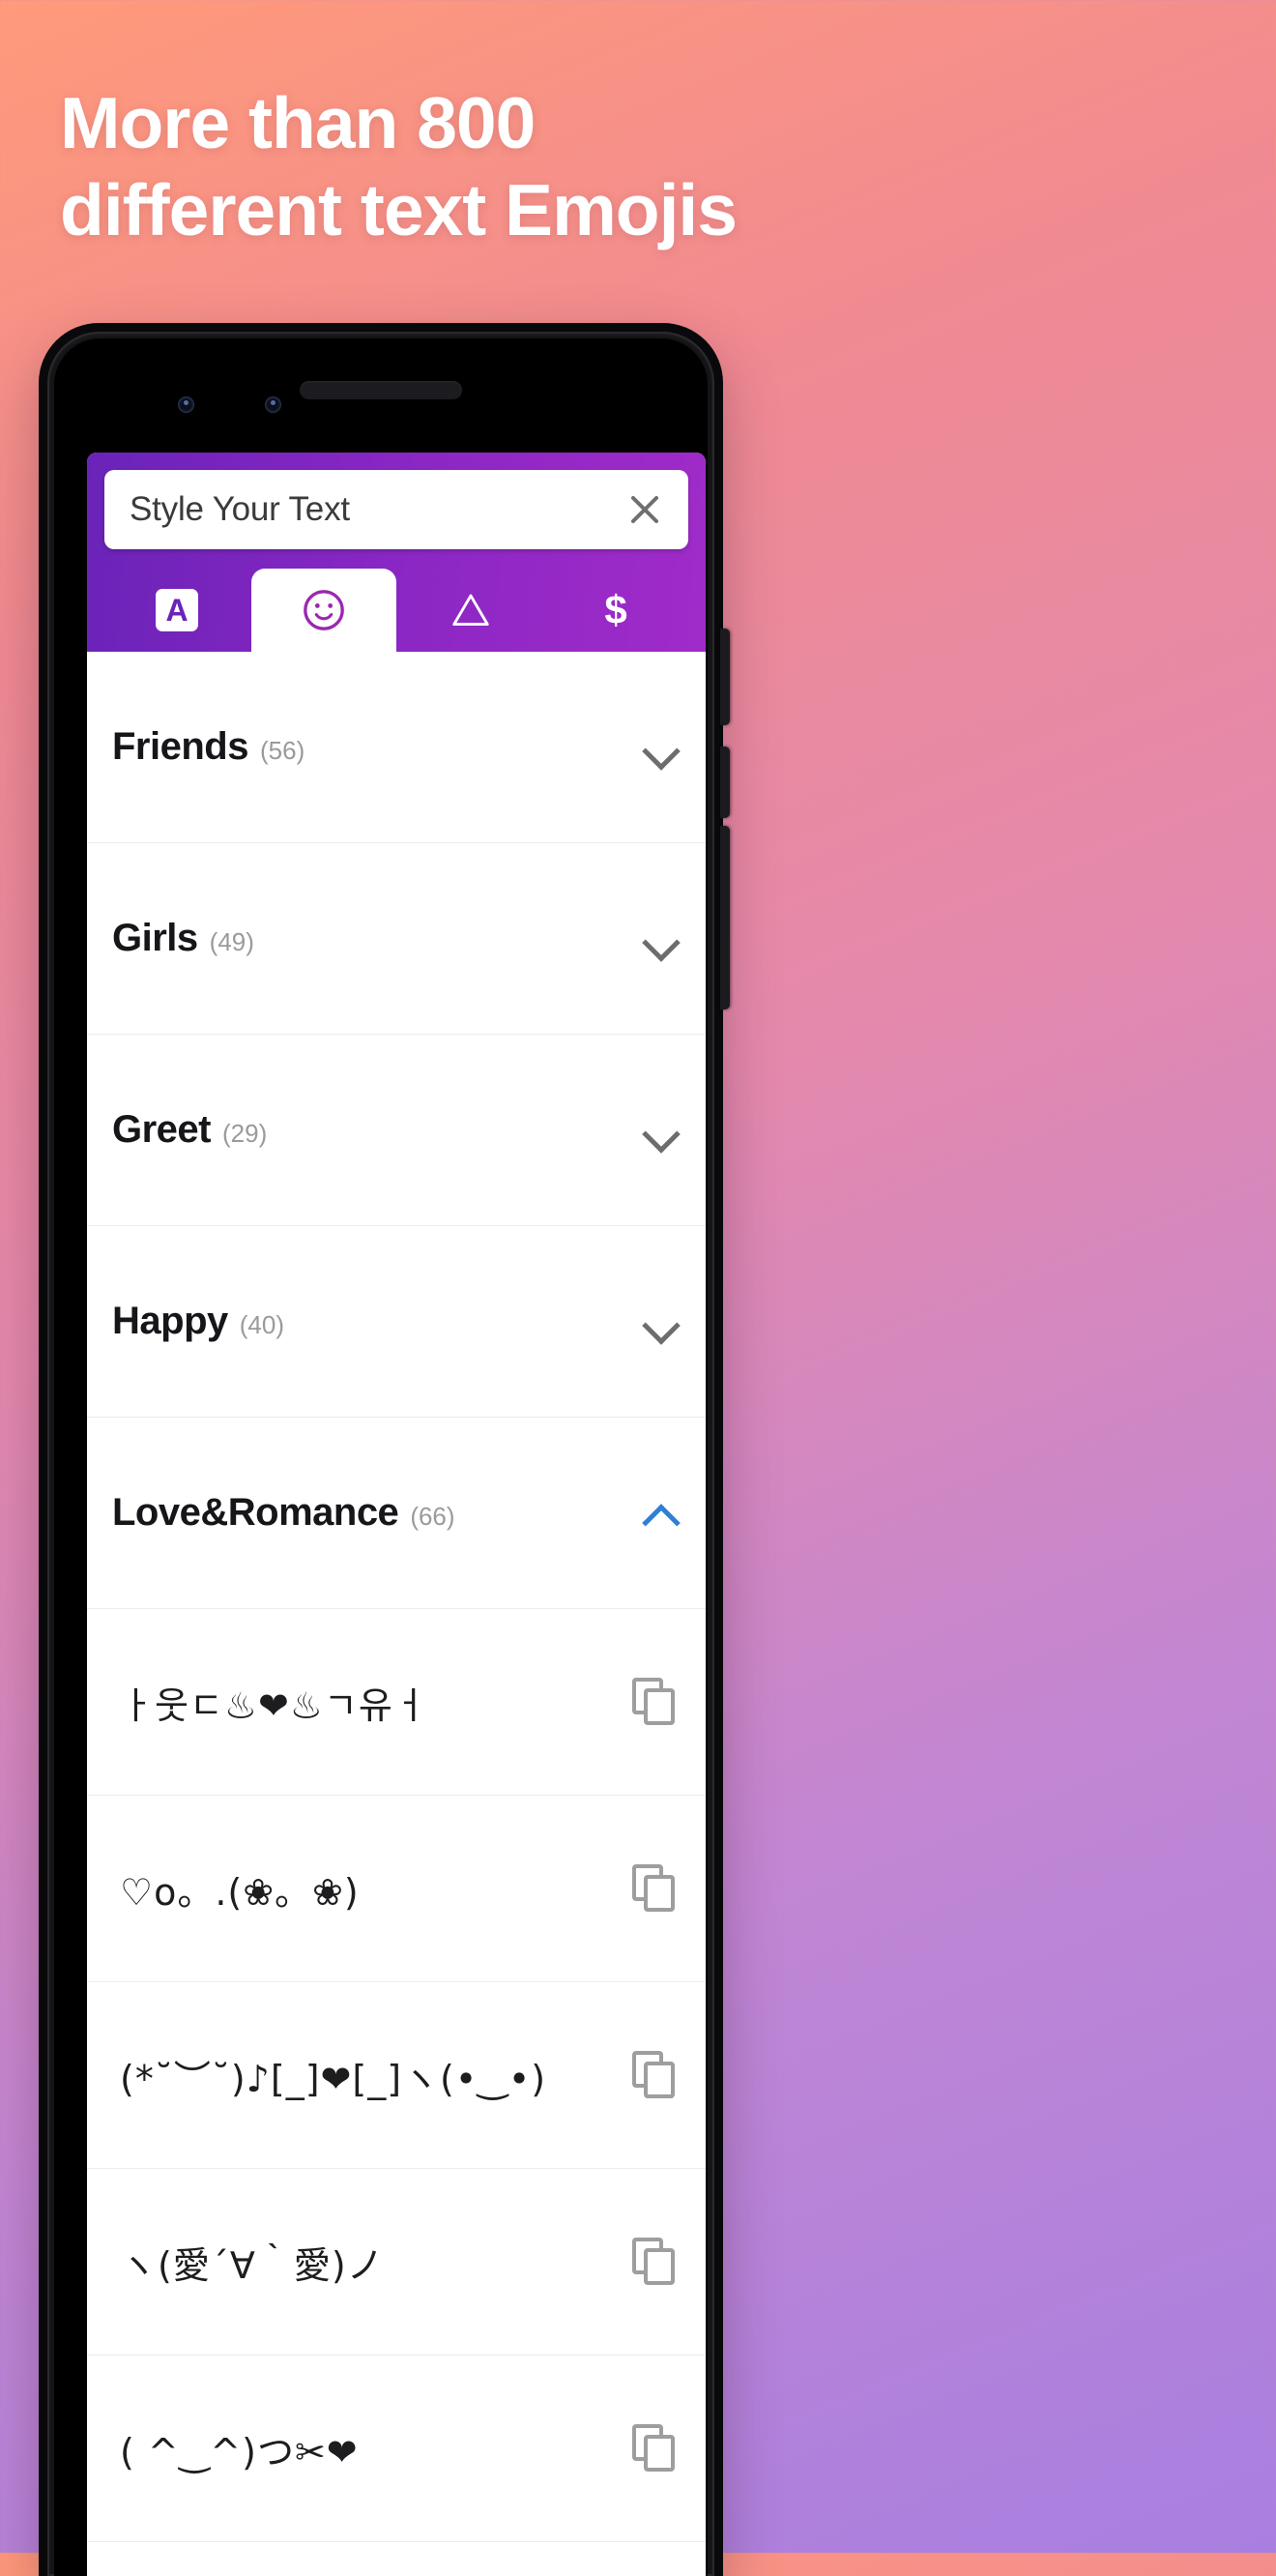  I want to click on earpiece-speaker-icon, so click(381, 390).